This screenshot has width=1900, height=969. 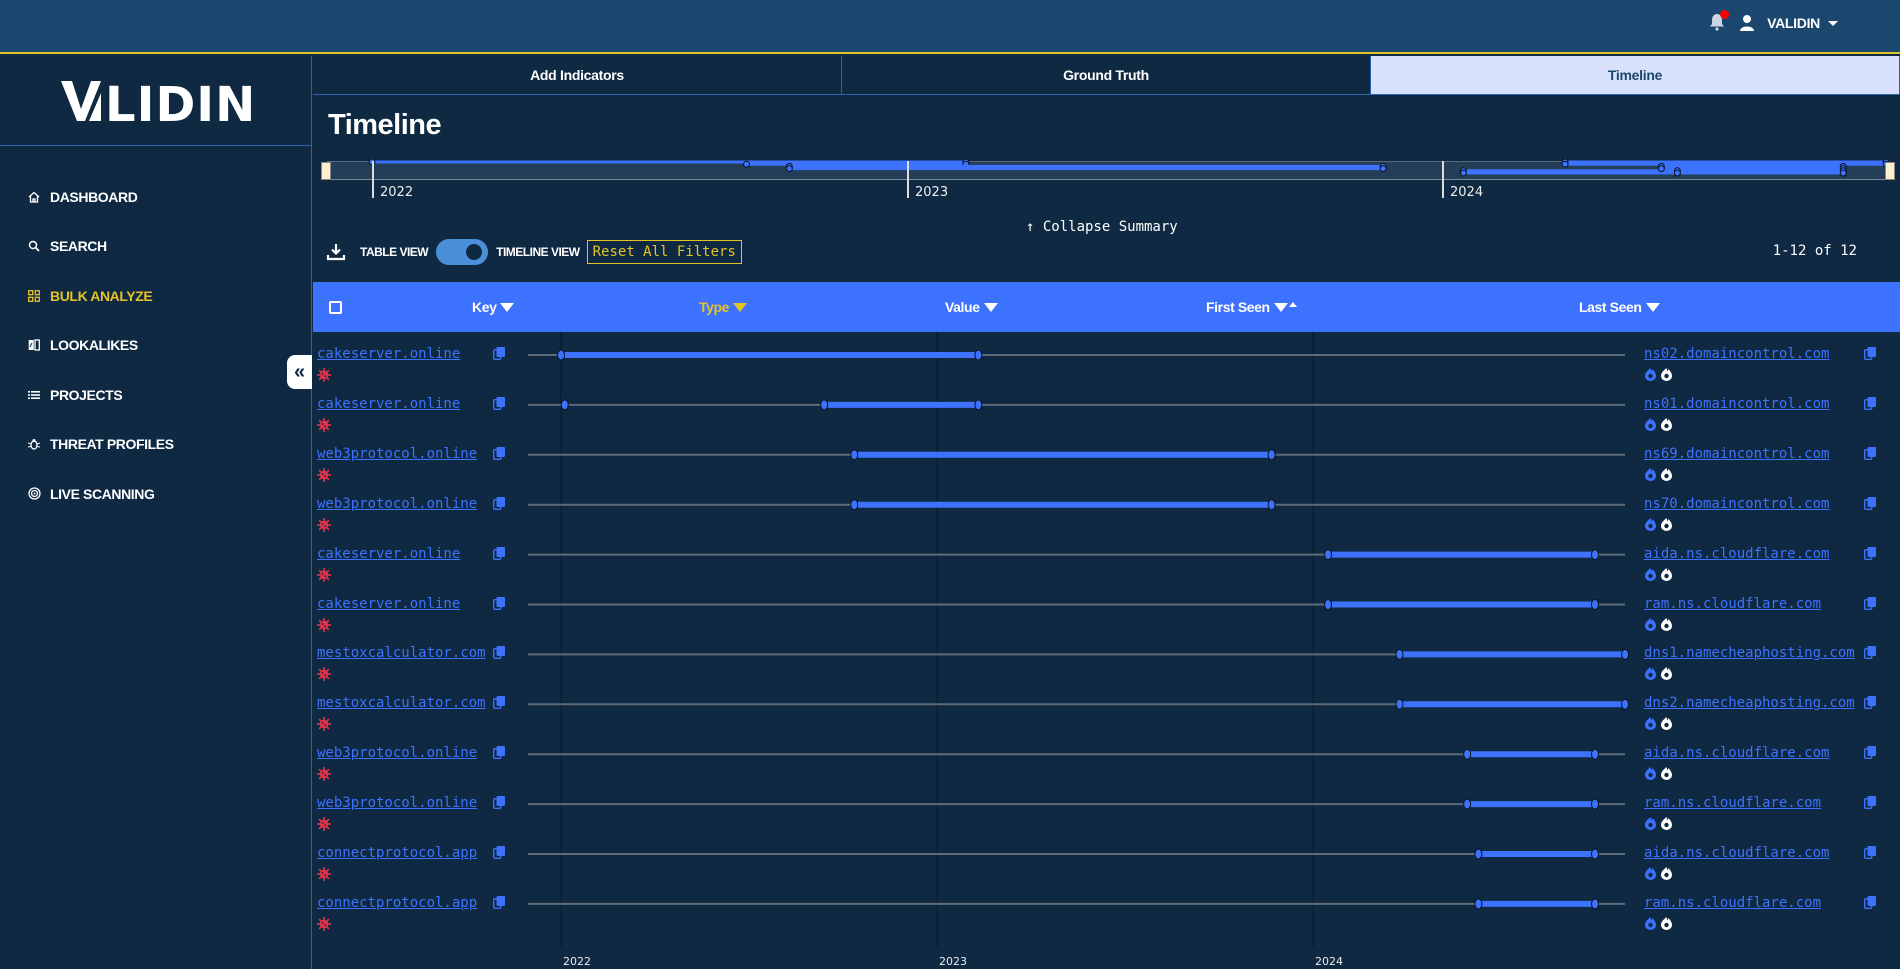 I want to click on checkbox, so click(x=335, y=307).